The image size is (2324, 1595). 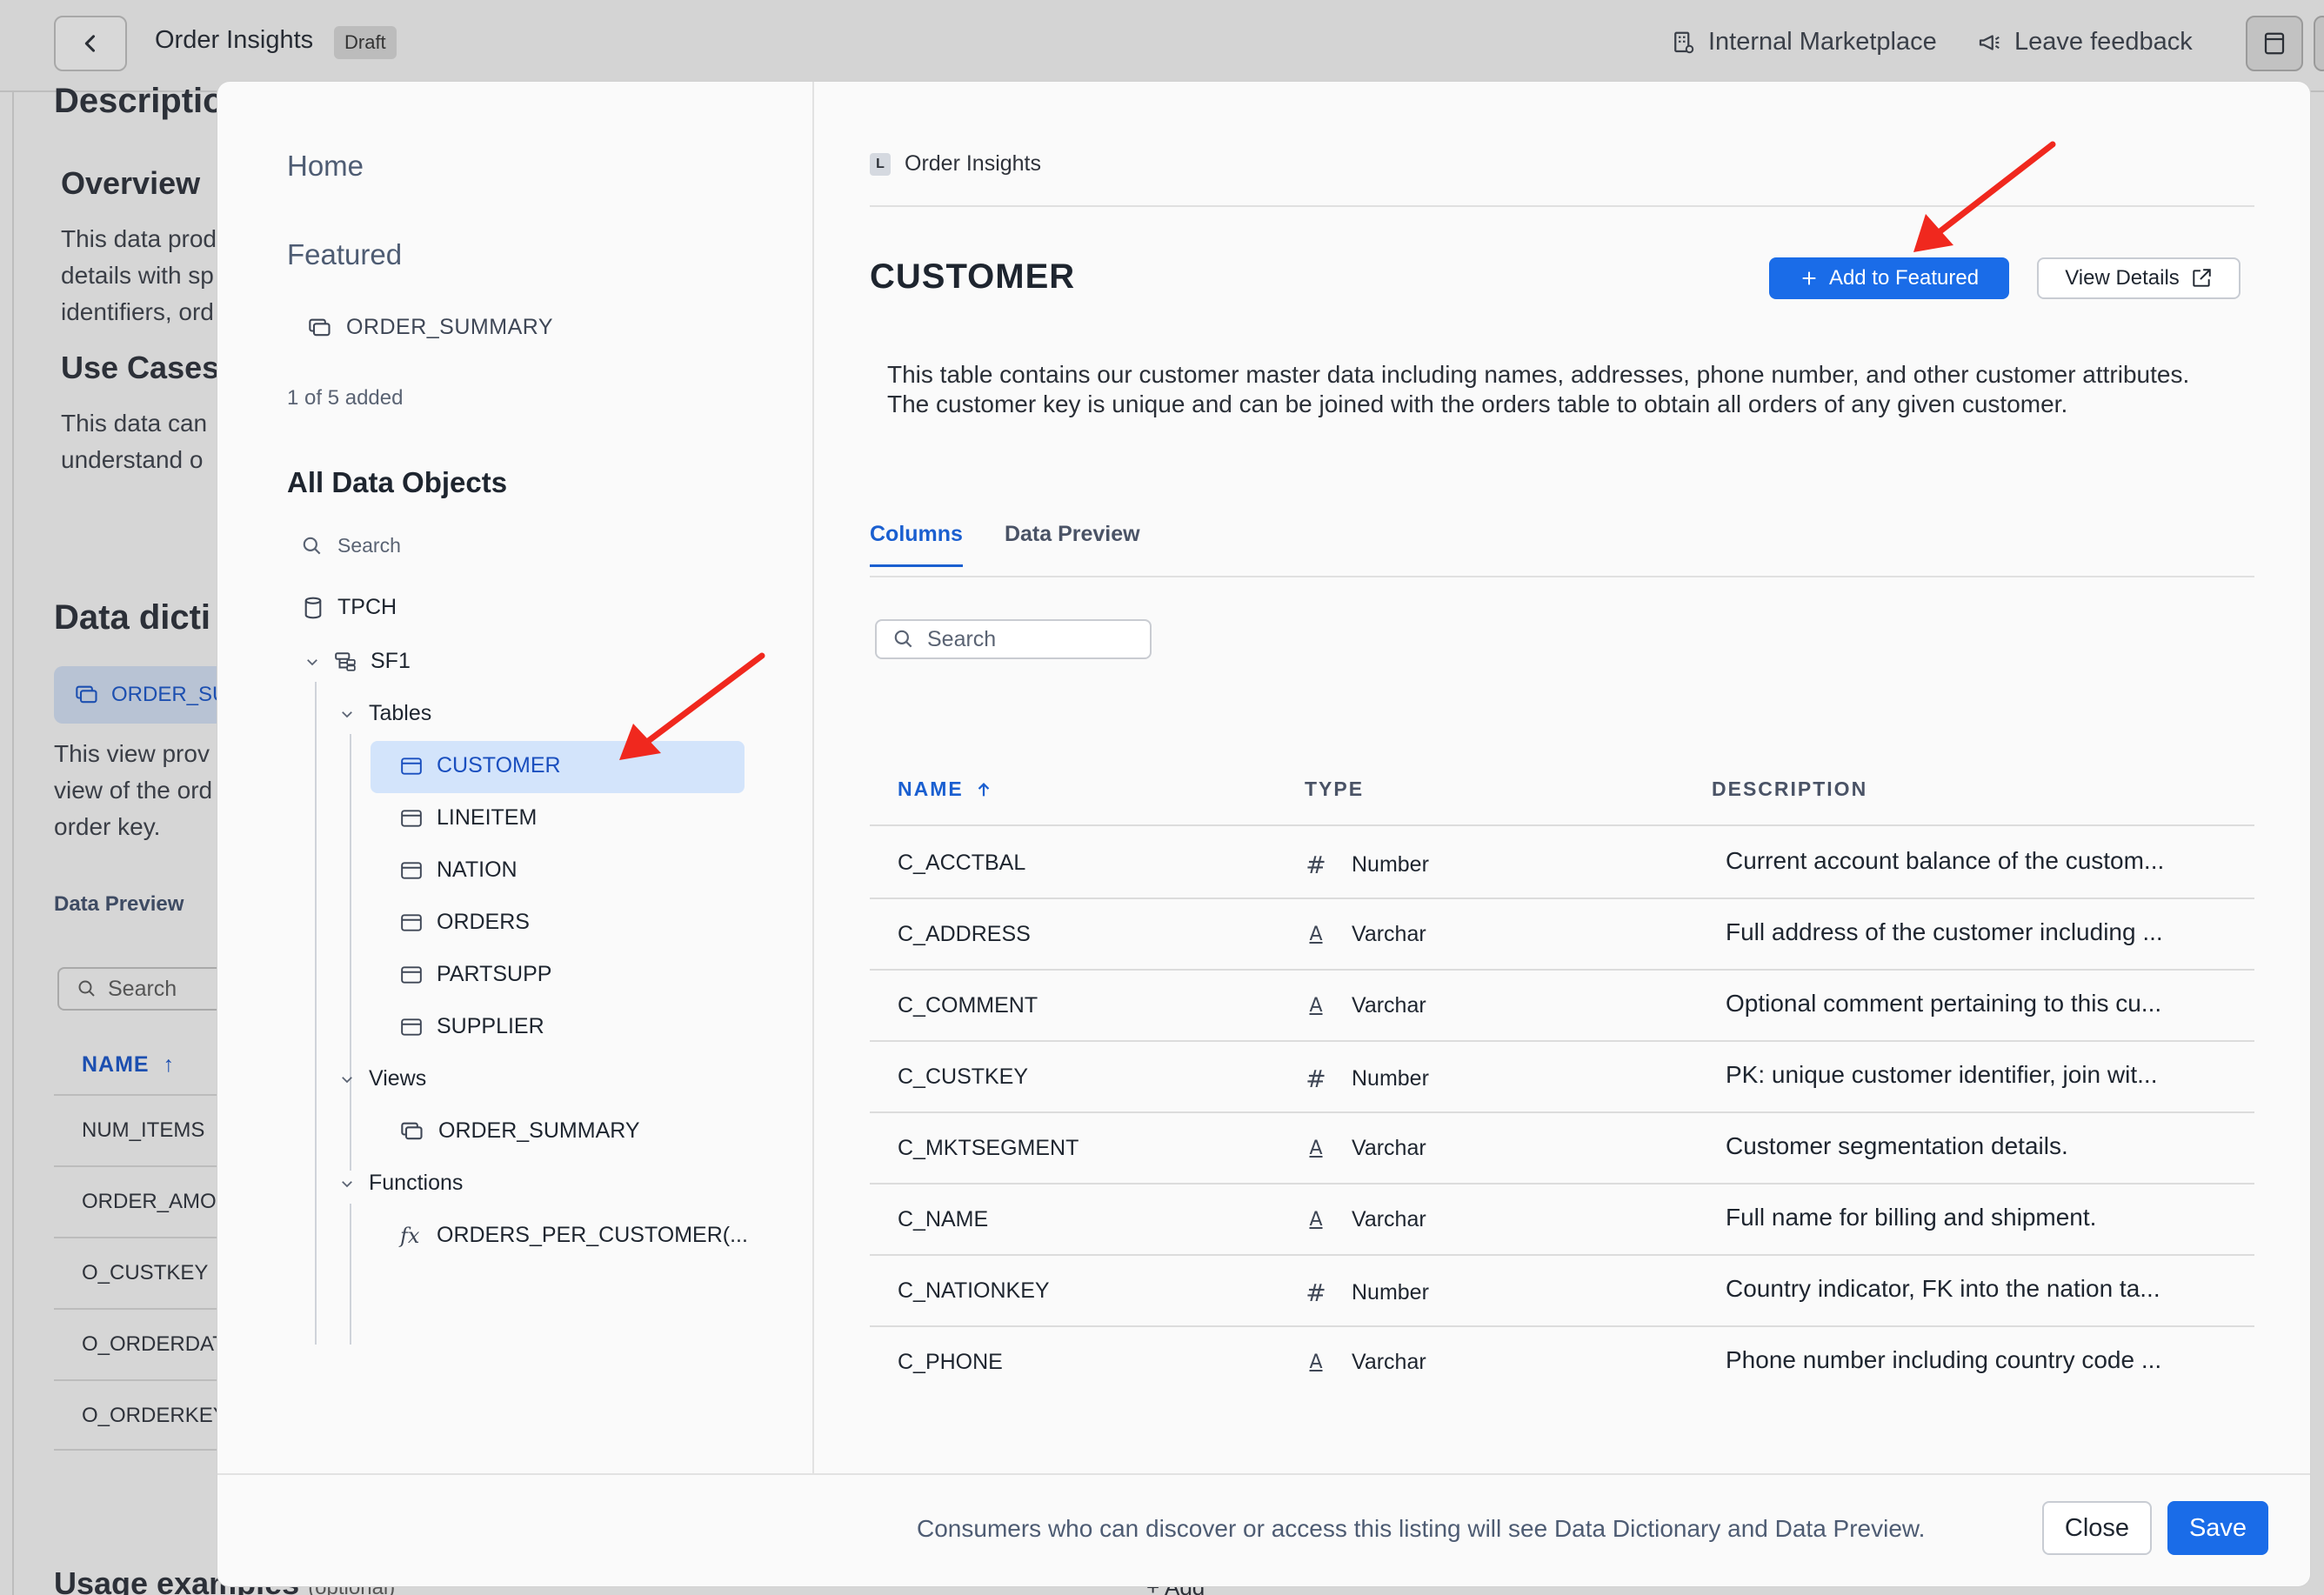 I want to click on featured-item-label: ORDER_SUMMARY, so click(x=450, y=327).